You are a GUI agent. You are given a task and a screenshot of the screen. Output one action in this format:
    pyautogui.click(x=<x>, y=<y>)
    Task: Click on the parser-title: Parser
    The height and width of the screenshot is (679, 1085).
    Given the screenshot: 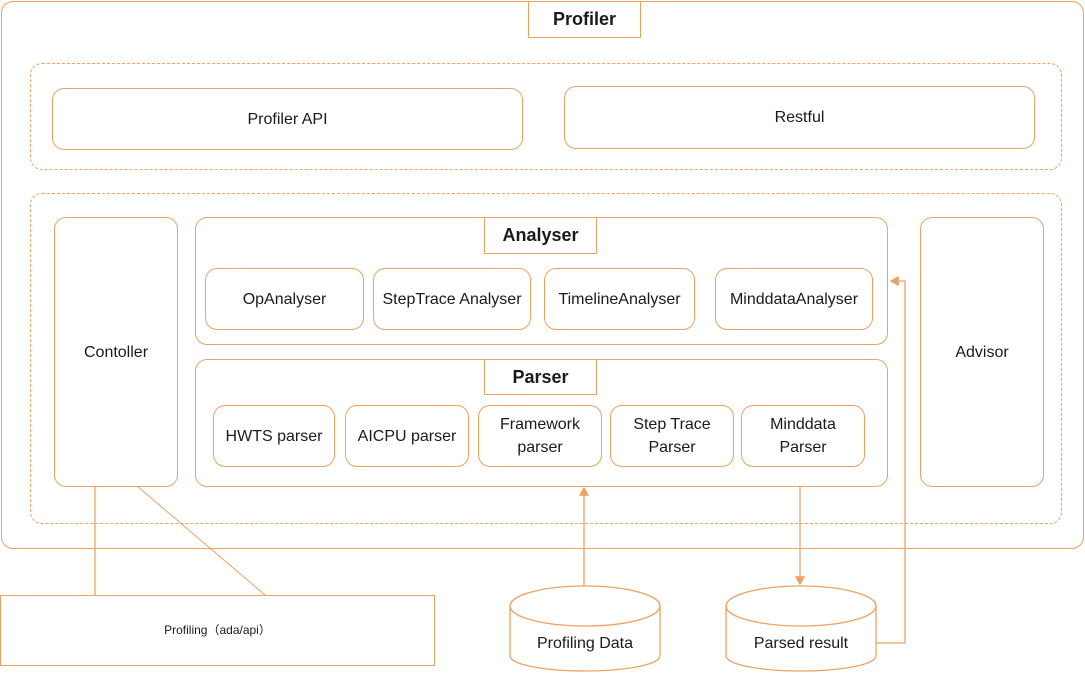 What is the action you would take?
    pyautogui.click(x=540, y=377)
    